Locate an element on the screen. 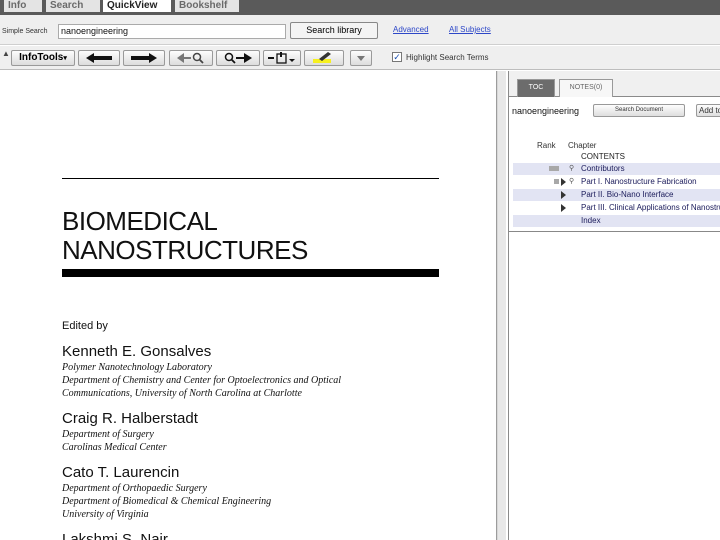  back-arrow-button is located at coordinates (99, 58).